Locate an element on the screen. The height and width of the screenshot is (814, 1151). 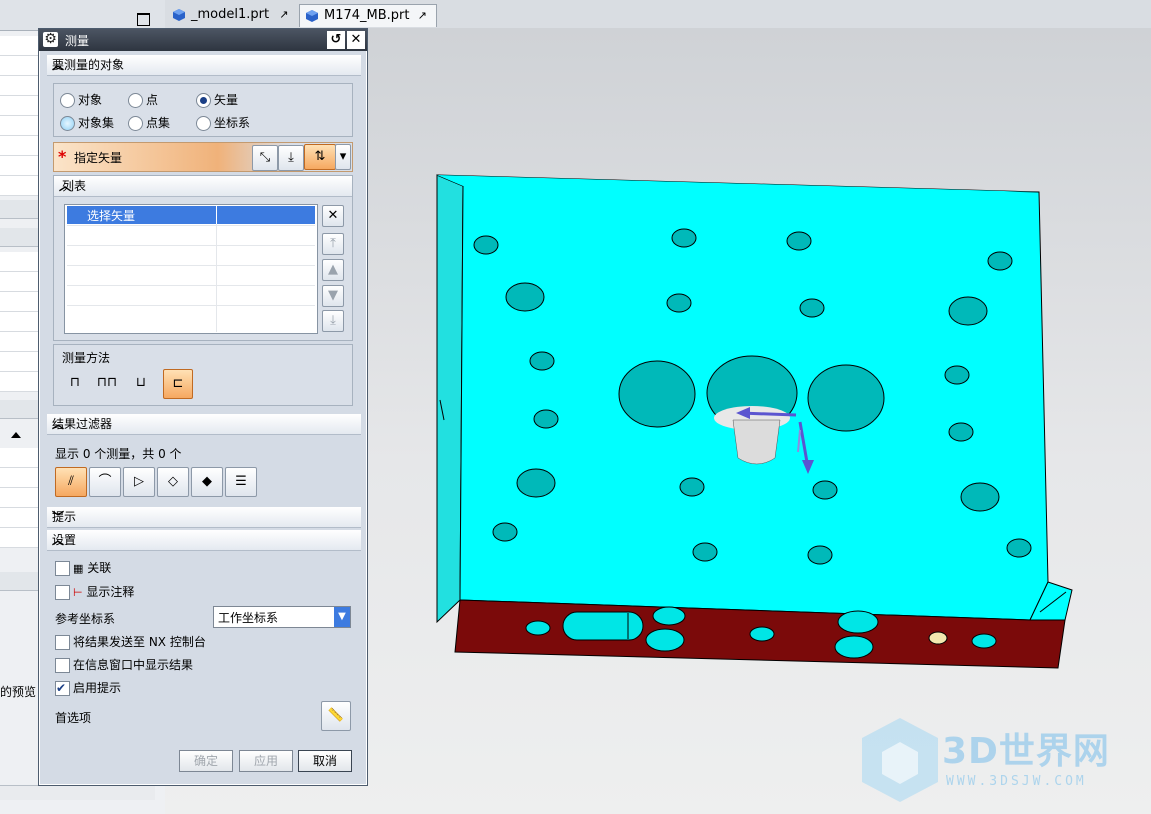
section-list-header: 列表 ︿ is located at coordinates (203, 186).